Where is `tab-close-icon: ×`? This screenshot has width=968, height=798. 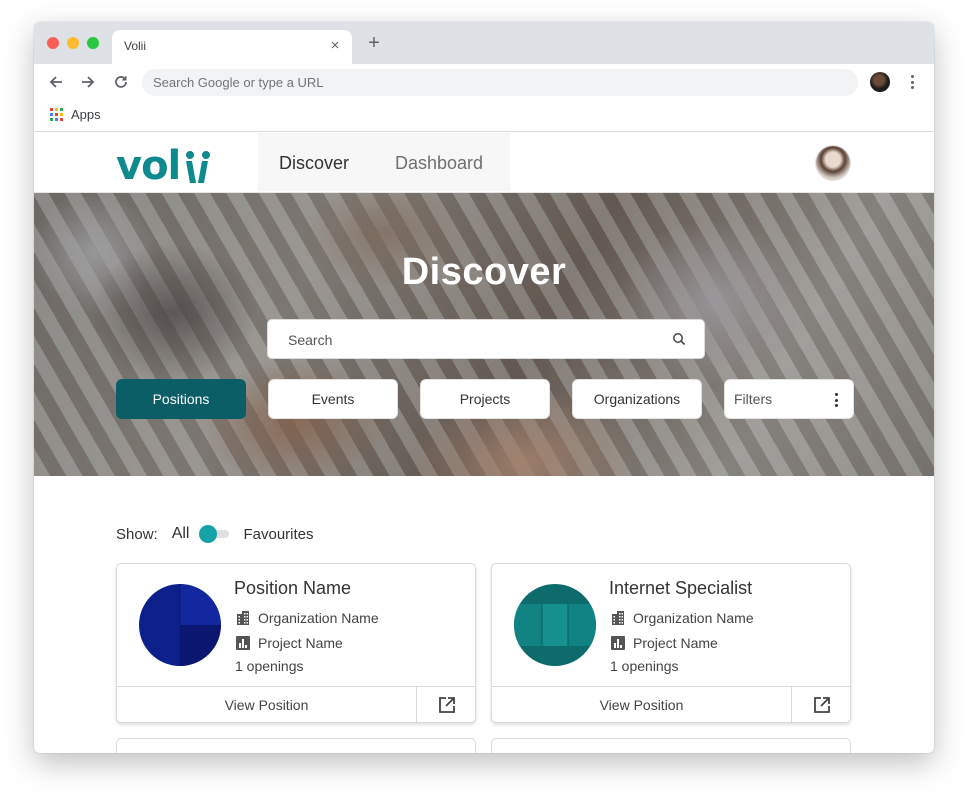
tab-close-icon: × is located at coordinates (335, 46).